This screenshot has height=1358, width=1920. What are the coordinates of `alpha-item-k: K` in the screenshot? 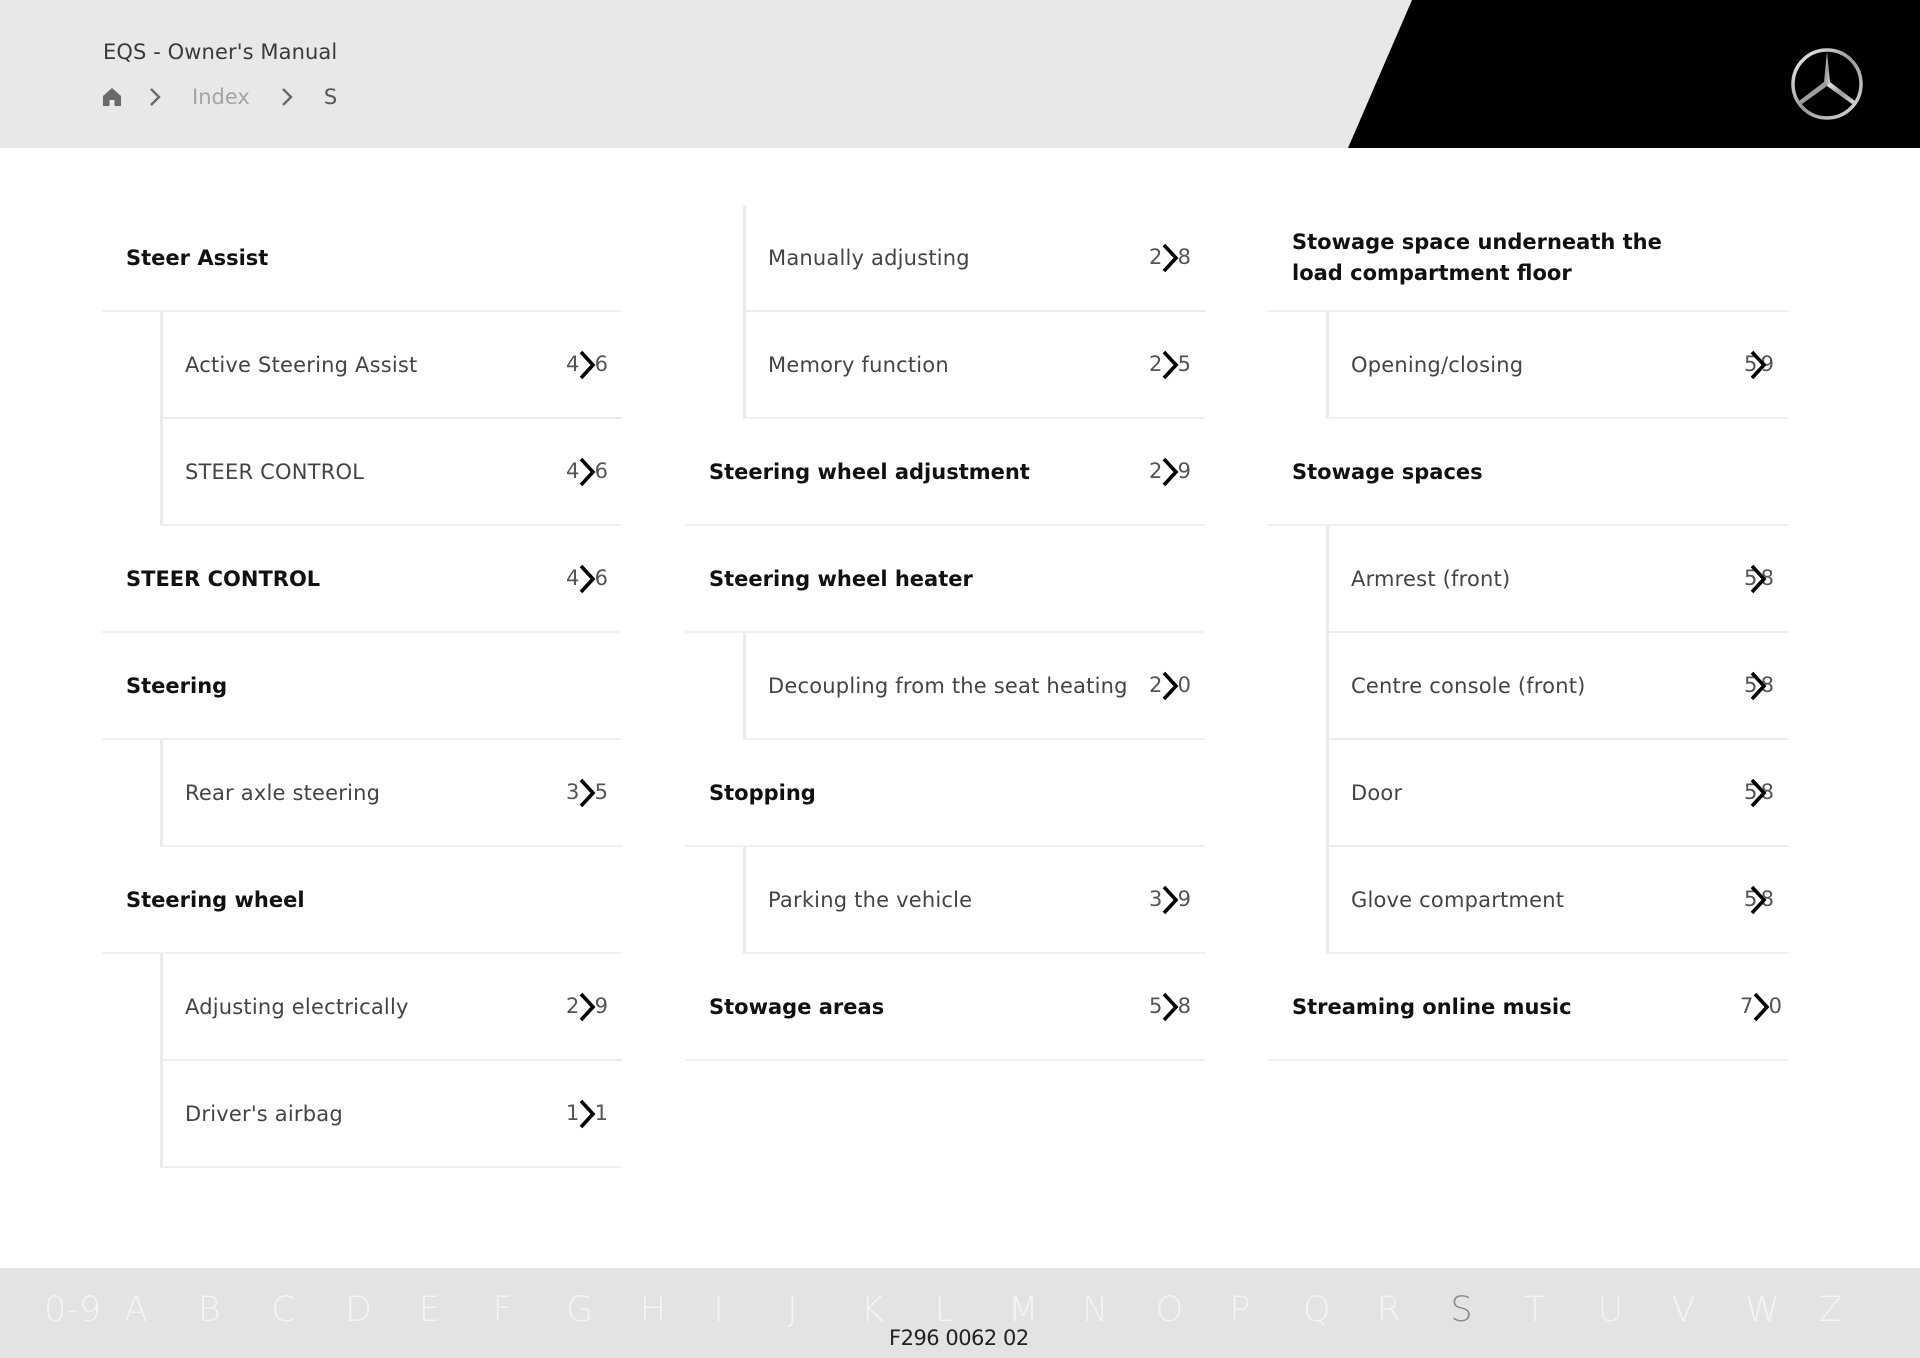 It's located at (898, 1310).